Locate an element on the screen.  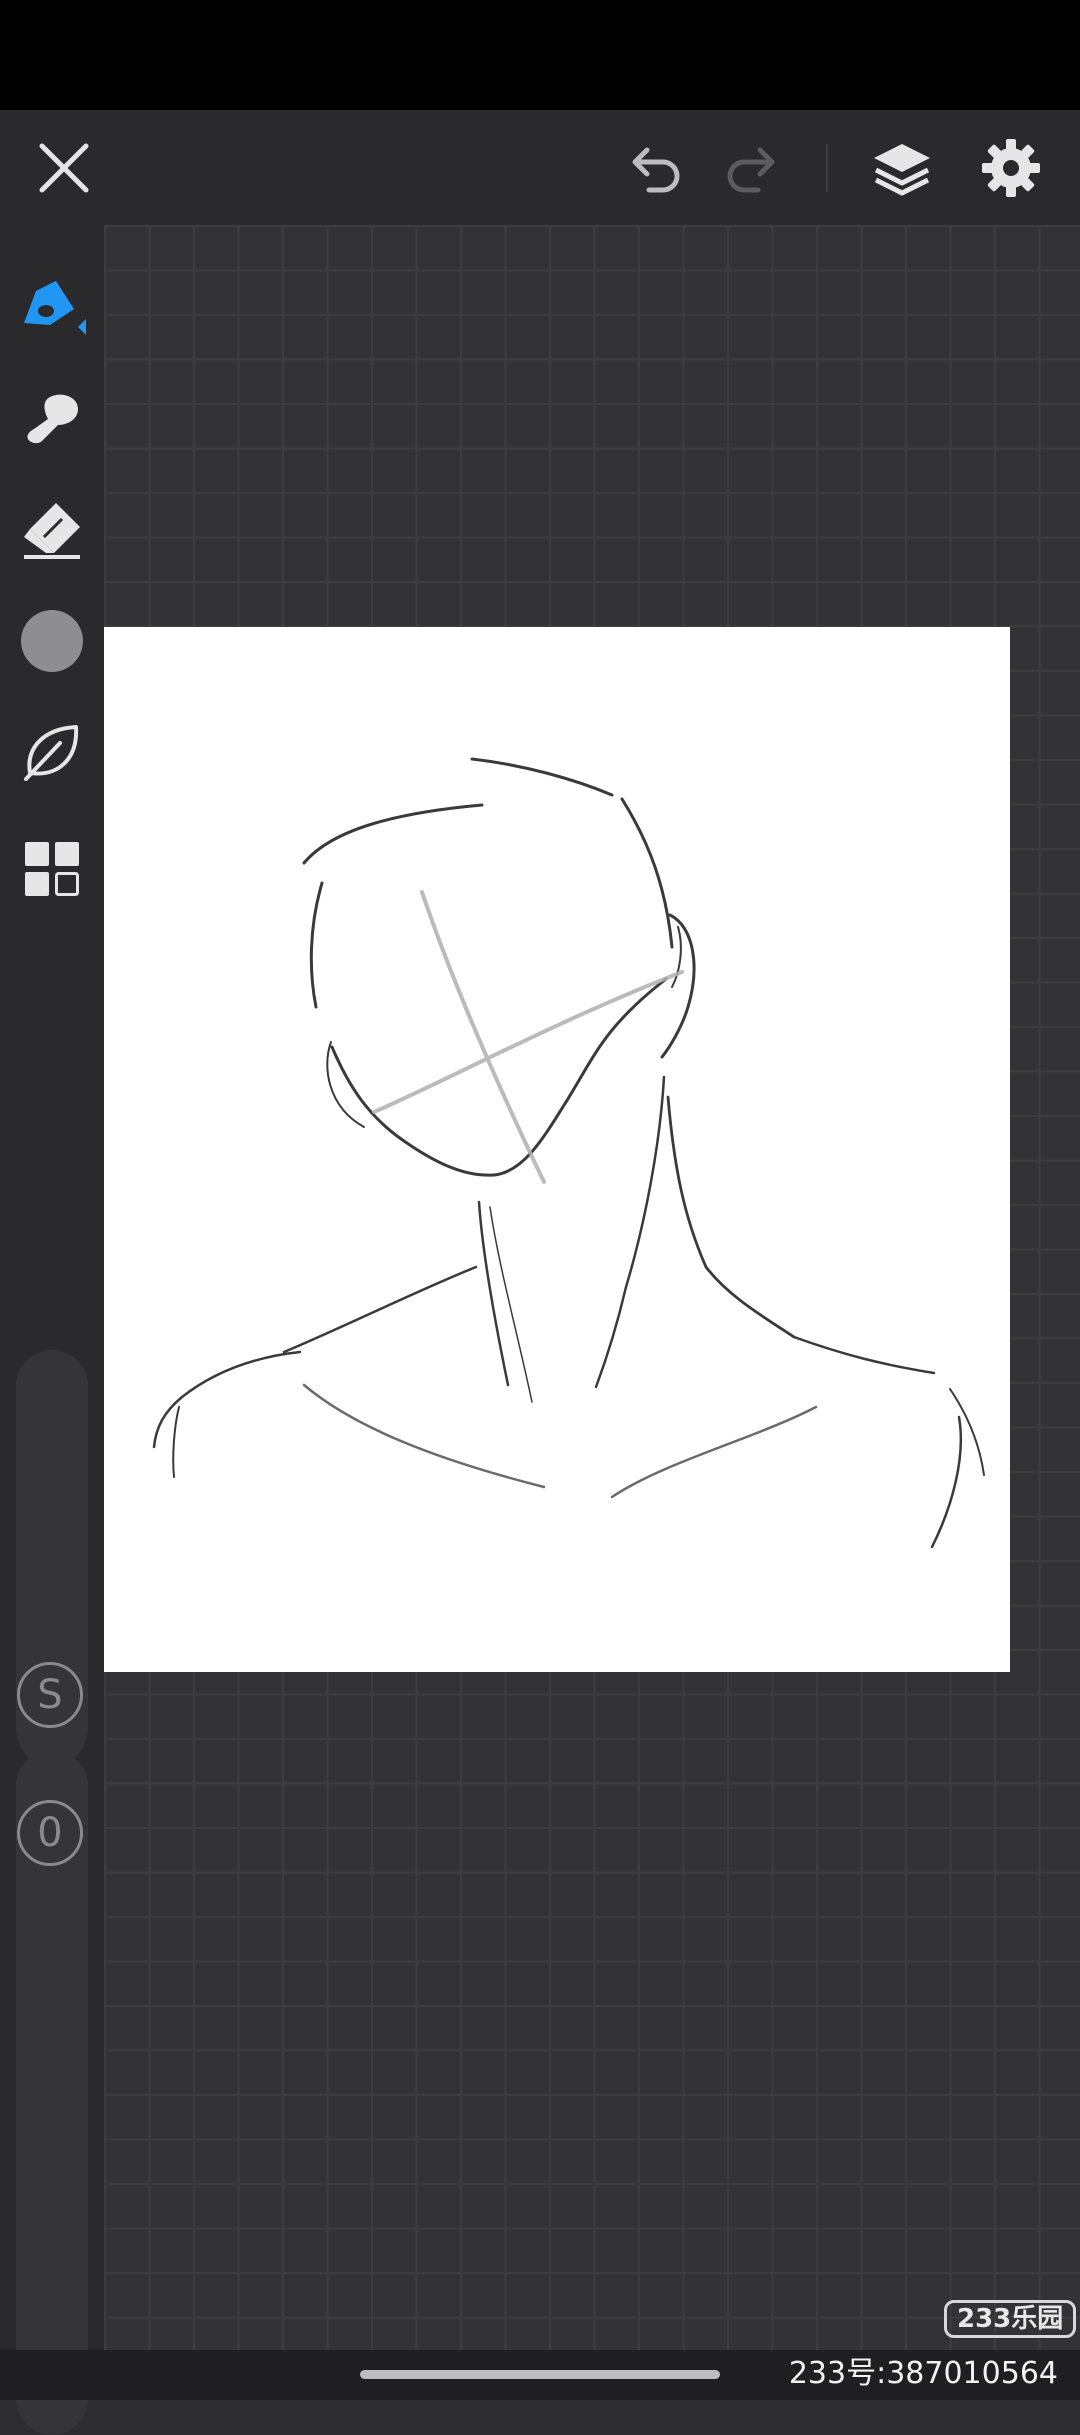
undo-icon is located at coordinates (656, 170).